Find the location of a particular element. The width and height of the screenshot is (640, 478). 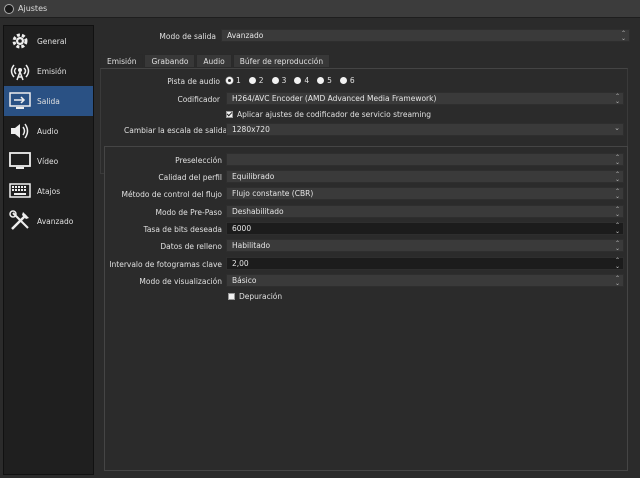

sidebar-item-label: Avanzado is located at coordinates (55, 221).